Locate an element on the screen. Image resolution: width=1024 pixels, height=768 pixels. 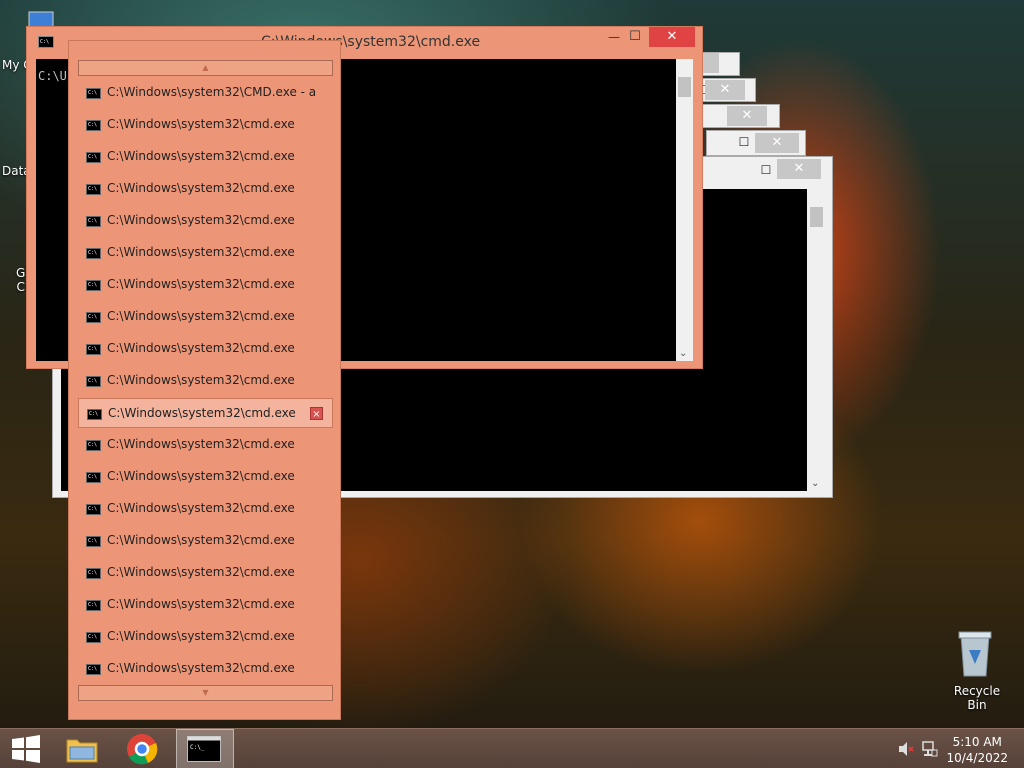
volume-muted-icon is located at coordinates (906, 749).